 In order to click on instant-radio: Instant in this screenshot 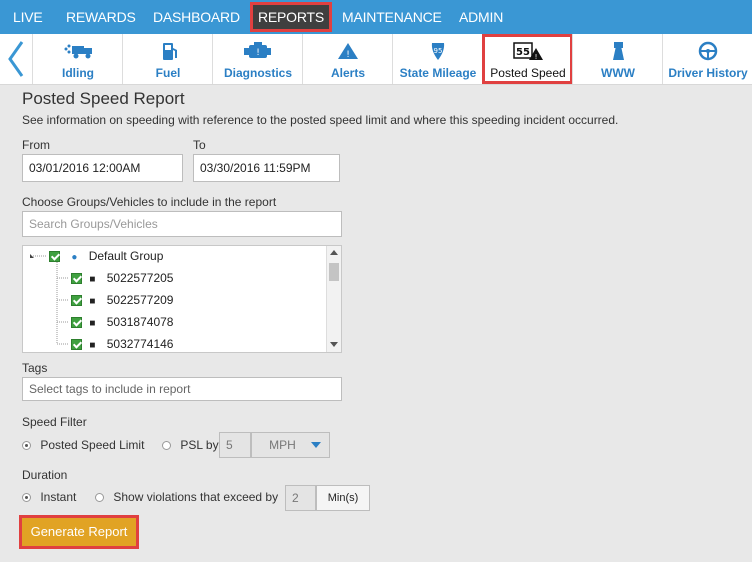, I will do `click(49, 497)`.